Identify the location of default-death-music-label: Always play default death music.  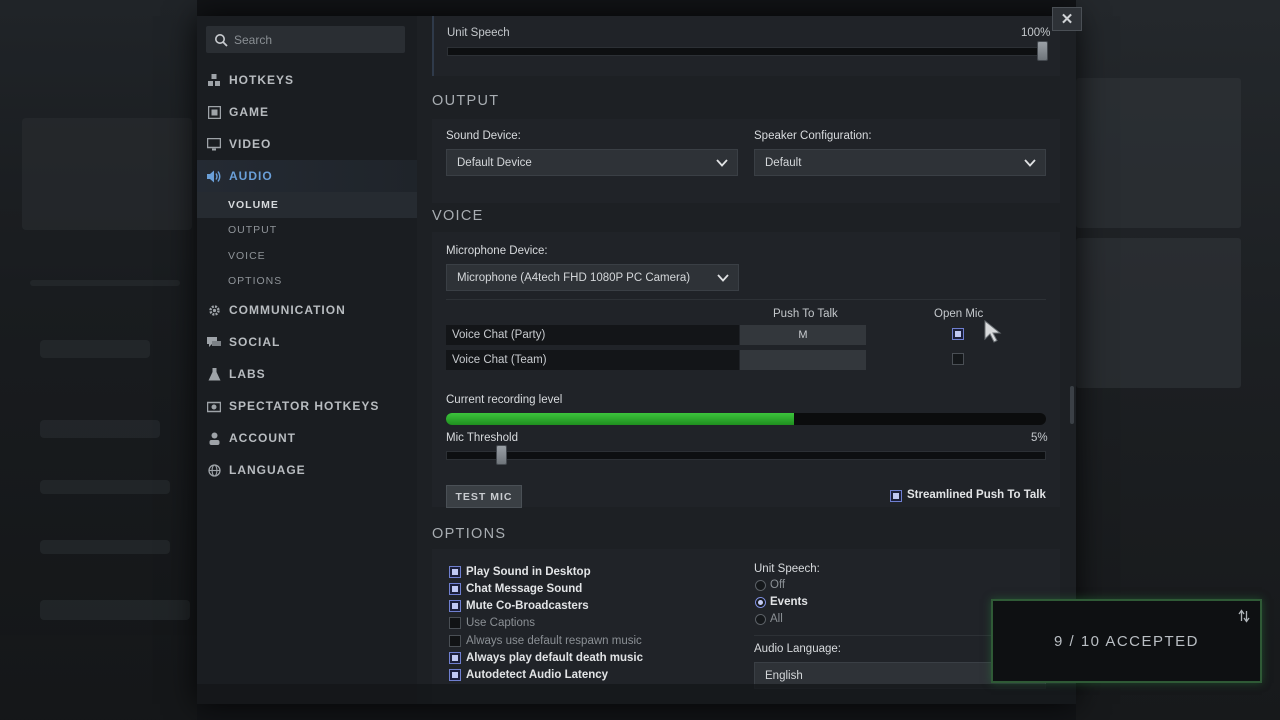
(555, 658).